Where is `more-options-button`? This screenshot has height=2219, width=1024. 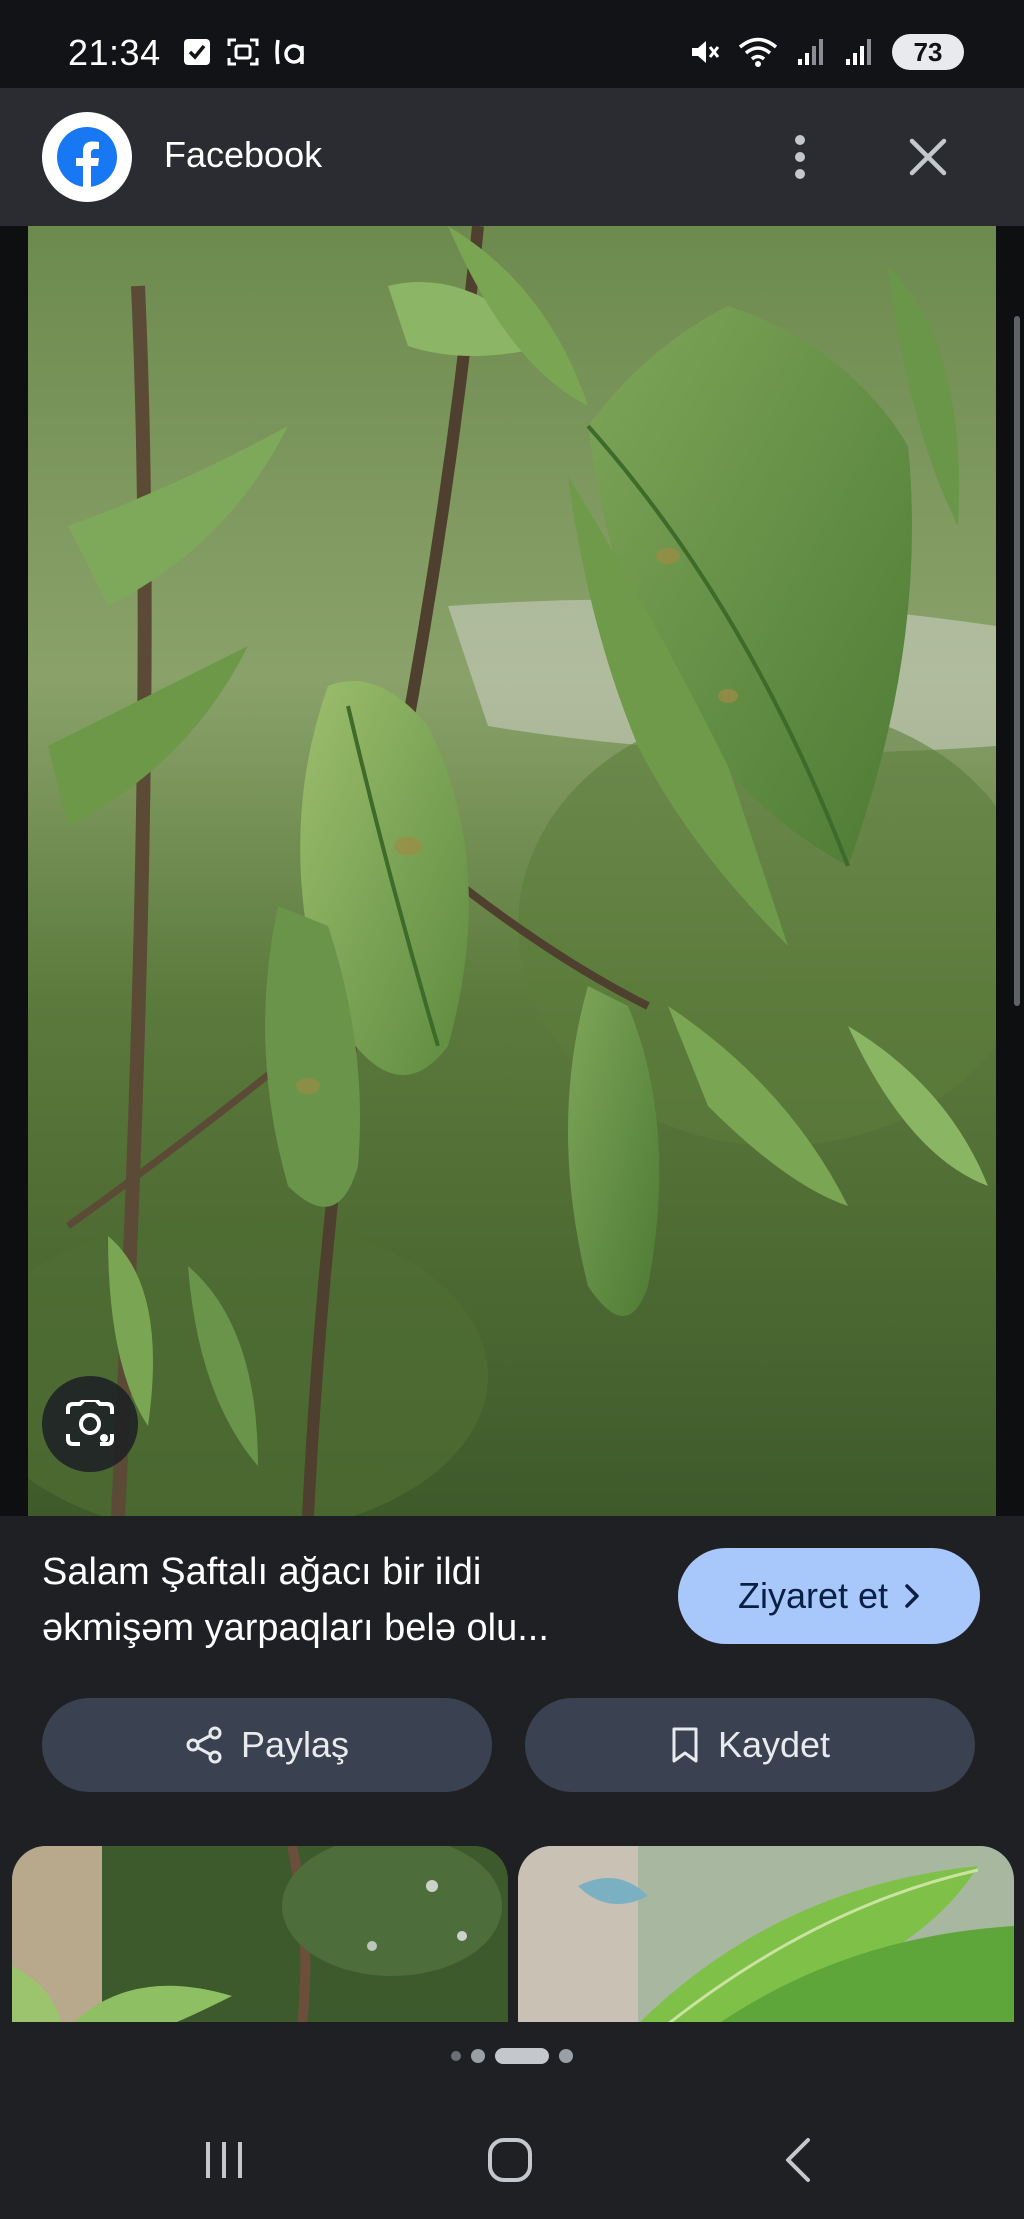
more-options-button is located at coordinates (800, 157).